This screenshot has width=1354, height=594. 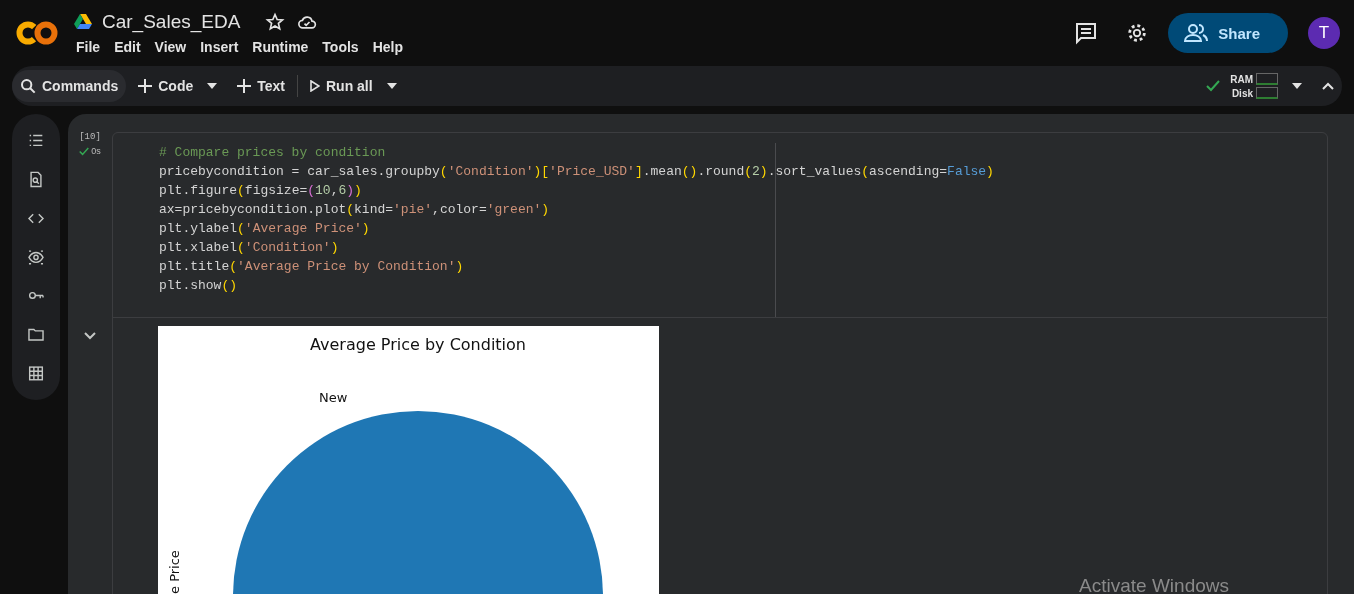 I want to click on menu-item: Edit, so click(x=127, y=47).